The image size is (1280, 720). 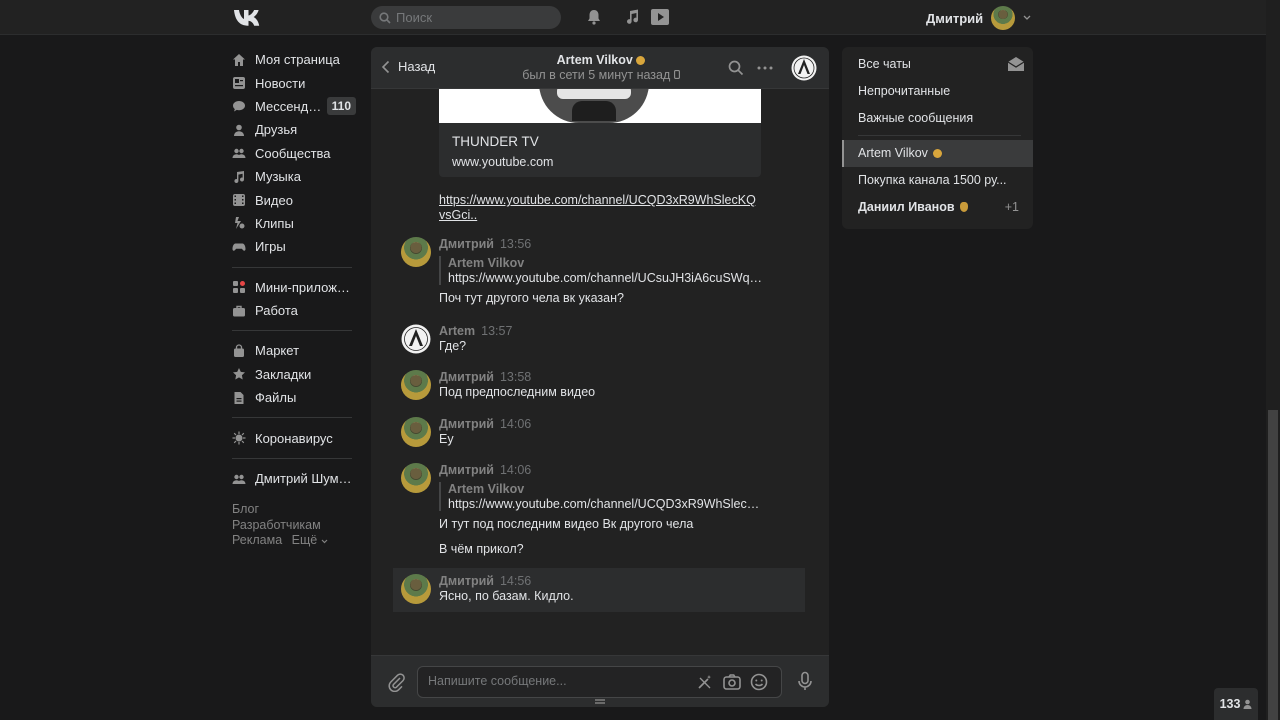 I want to click on nav-games: Игры, so click(x=294, y=246).